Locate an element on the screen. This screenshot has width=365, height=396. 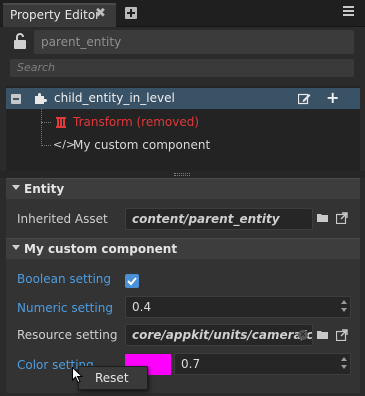
numeric-setting-input: 0.4 is located at coordinates (238, 307).